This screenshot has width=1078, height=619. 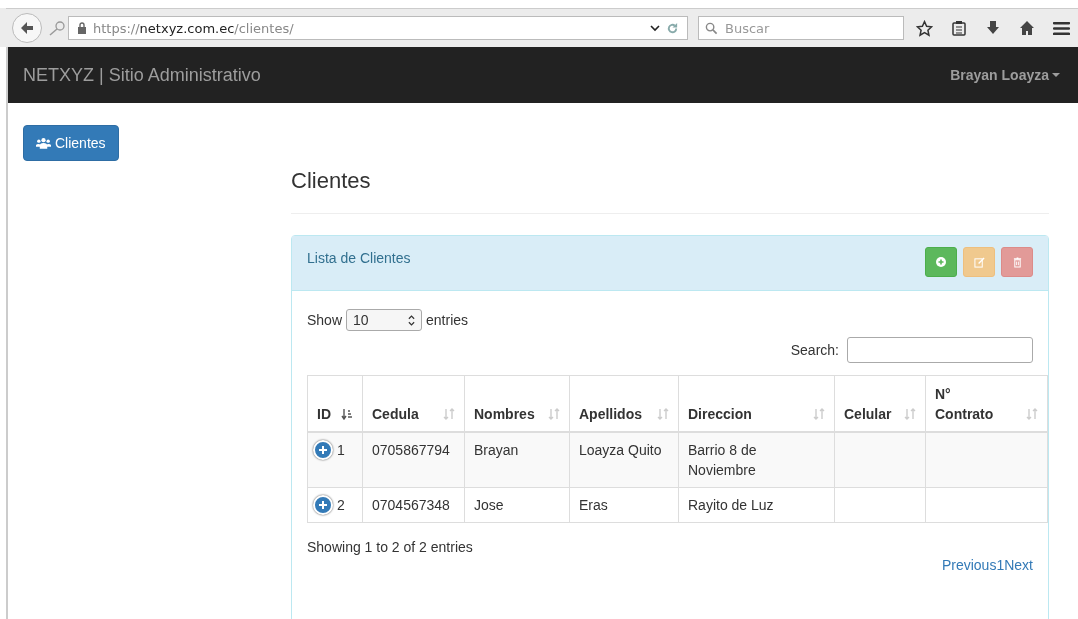 I want to click on entries-select: 10, so click(x=384, y=320).